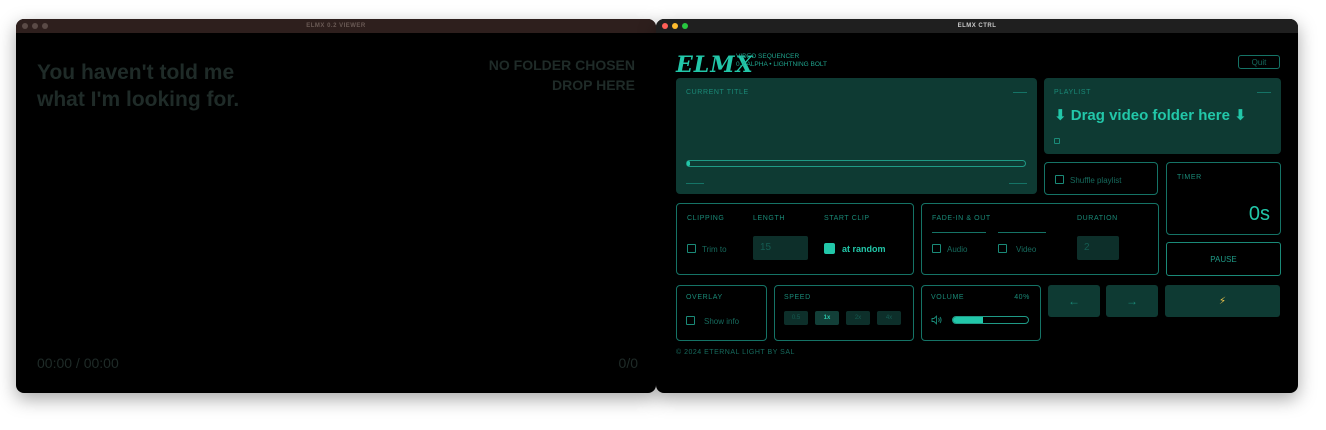  I want to click on pause-button: PAUSE, so click(1223, 259).